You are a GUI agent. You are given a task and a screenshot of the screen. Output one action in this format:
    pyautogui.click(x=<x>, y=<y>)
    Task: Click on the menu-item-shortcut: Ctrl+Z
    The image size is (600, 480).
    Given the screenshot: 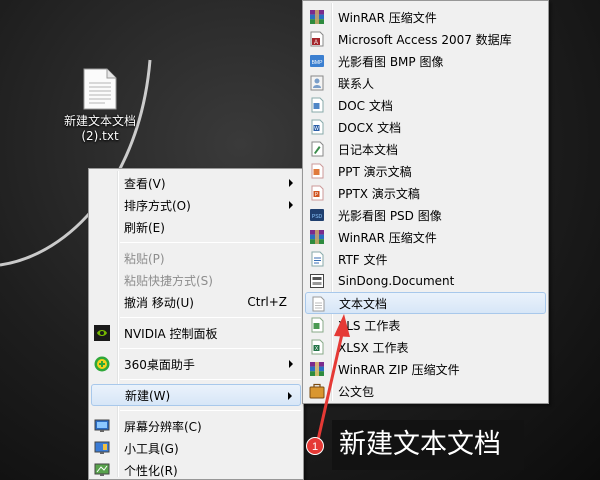 What is the action you would take?
    pyautogui.click(x=267, y=302)
    